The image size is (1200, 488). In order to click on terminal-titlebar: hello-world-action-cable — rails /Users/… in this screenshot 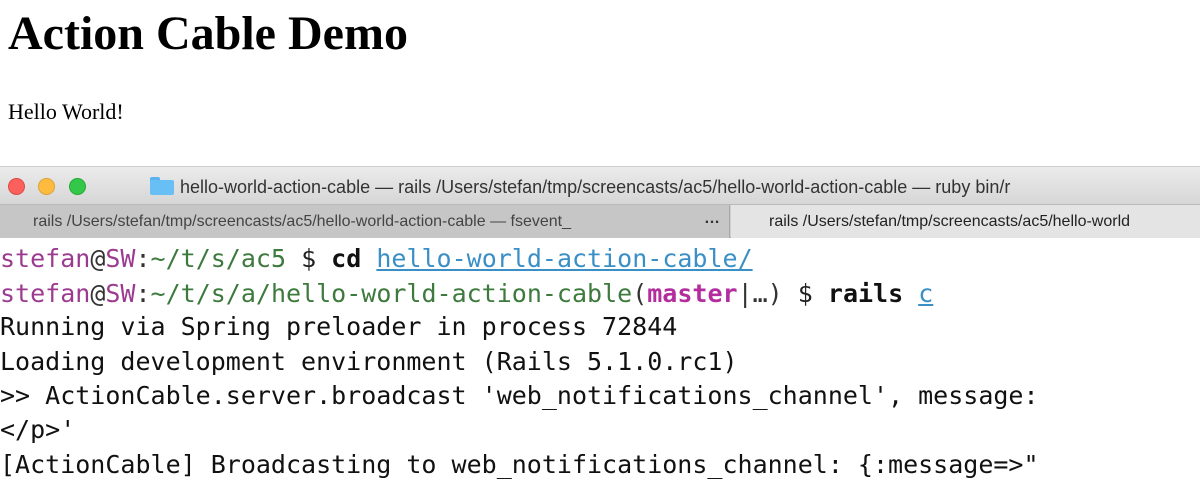, I will do `click(600, 185)`.